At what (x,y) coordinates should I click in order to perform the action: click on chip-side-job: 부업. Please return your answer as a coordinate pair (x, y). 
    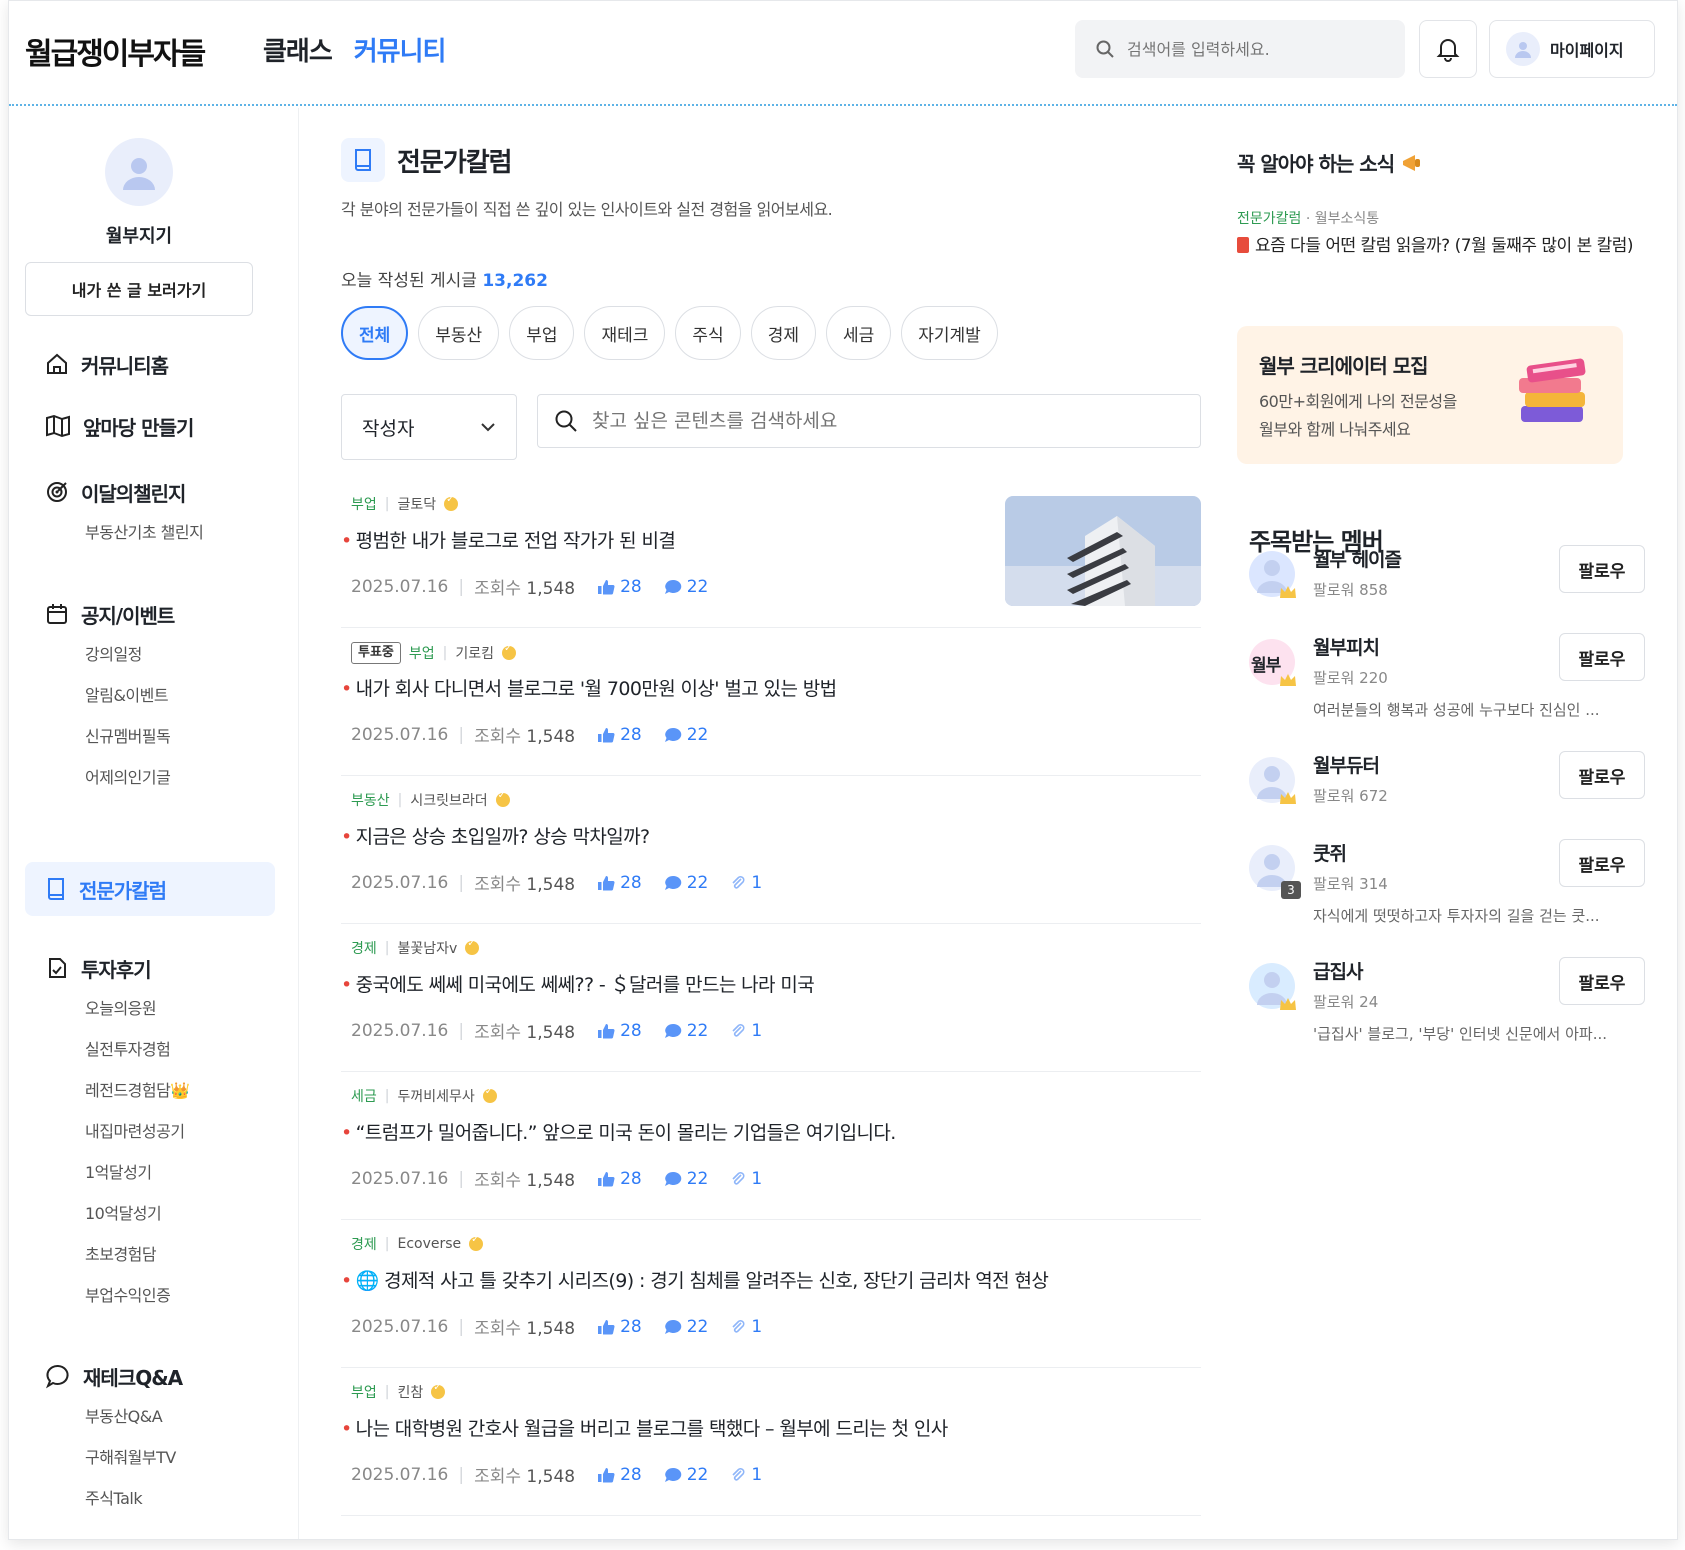
    Looking at the image, I should click on (542, 333).